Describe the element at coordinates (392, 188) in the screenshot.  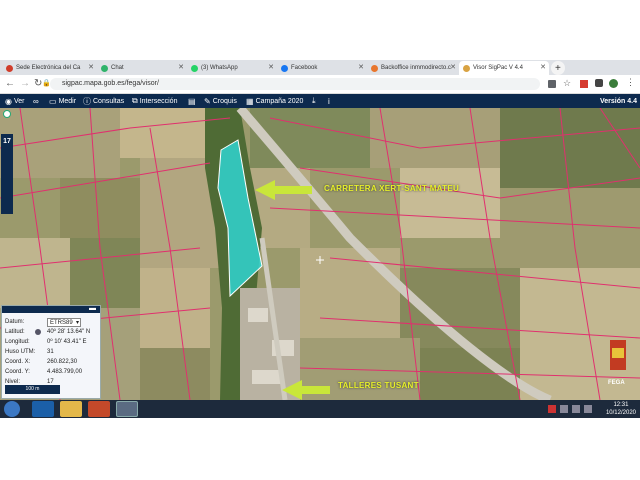
I see `label-carretera: CARRETERA XERT-SANT MATEU` at that location.